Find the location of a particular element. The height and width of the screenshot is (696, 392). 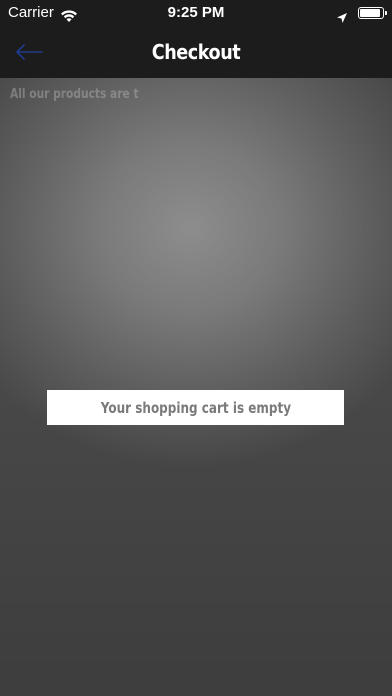

status-right is located at coordinates (361, 13).